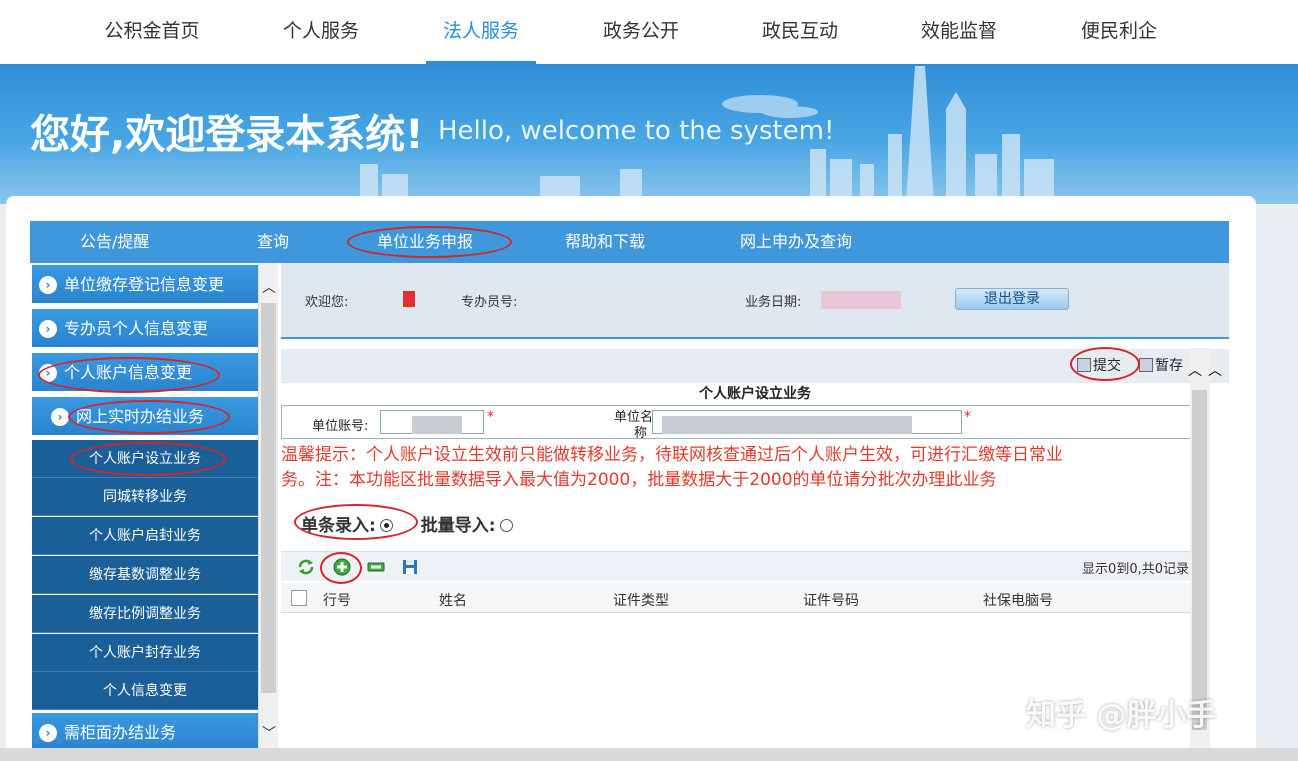 The height and width of the screenshot is (761, 1298). Describe the element at coordinates (800, 32) in the screenshot. I see `nav-public-interaction: 政民互动` at that location.